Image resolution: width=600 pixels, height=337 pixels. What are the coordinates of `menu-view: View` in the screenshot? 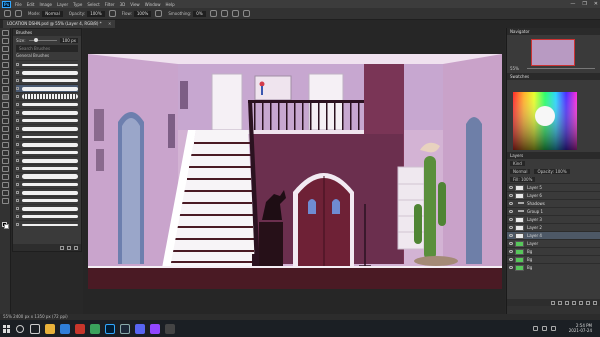 It's located at (135, 4).